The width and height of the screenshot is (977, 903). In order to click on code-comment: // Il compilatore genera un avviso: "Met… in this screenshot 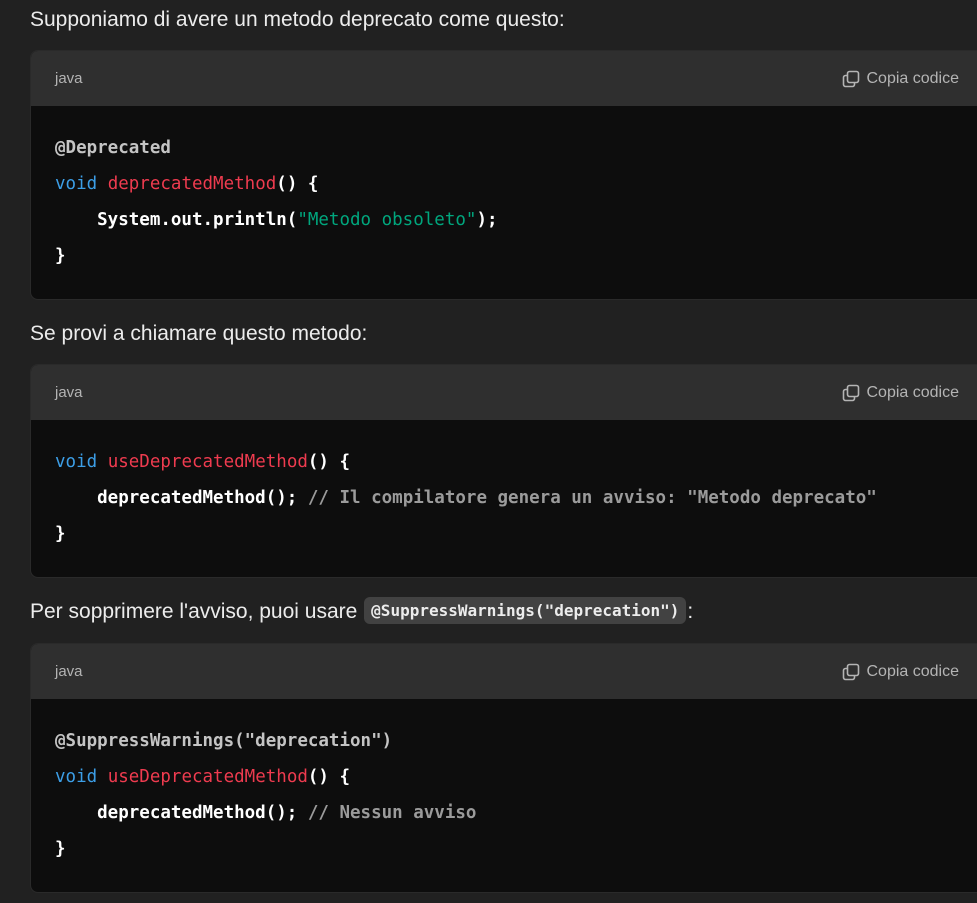, I will do `click(592, 498)`.